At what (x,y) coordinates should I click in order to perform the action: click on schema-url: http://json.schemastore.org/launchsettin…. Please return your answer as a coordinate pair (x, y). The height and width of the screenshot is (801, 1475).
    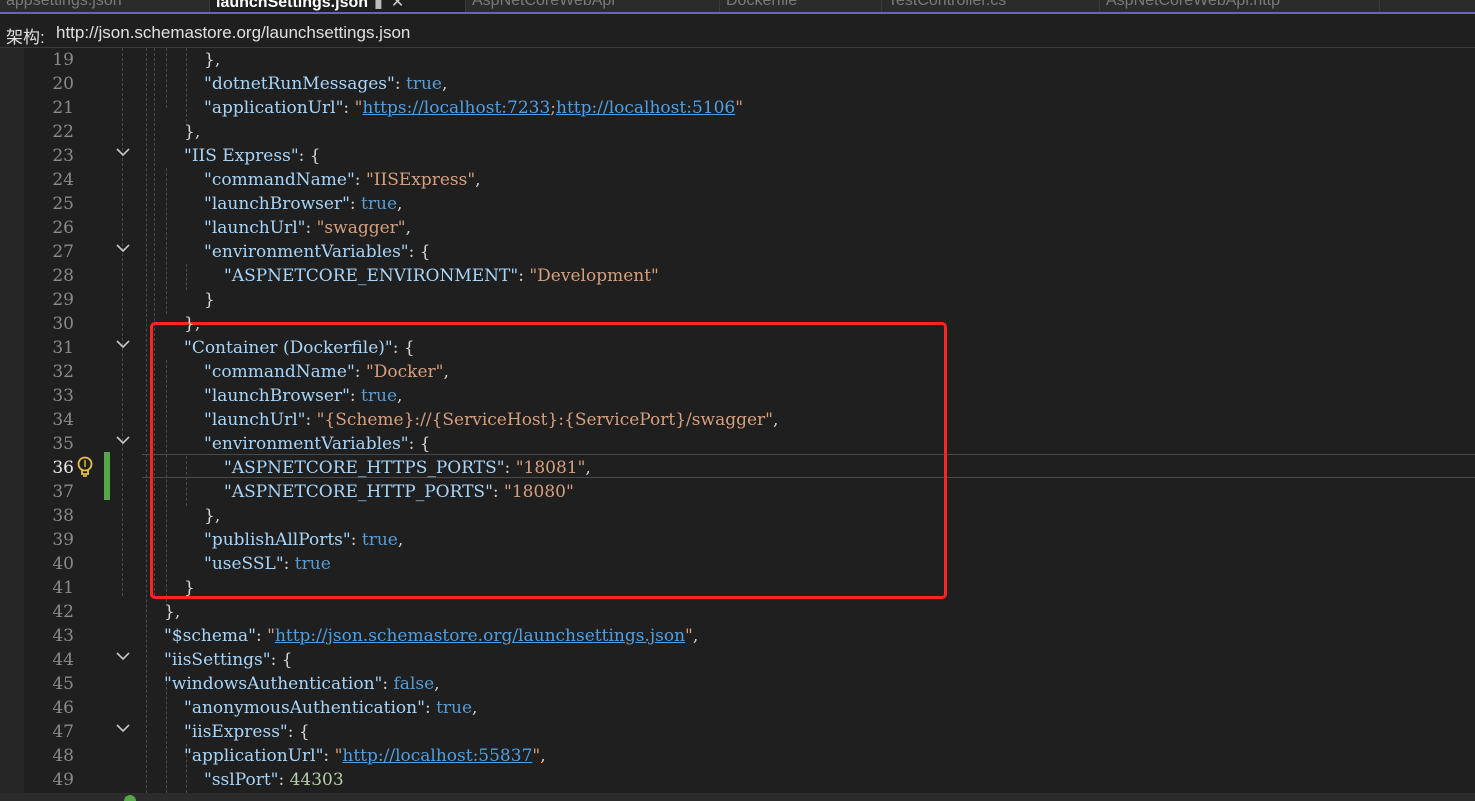
    Looking at the image, I should click on (233, 33).